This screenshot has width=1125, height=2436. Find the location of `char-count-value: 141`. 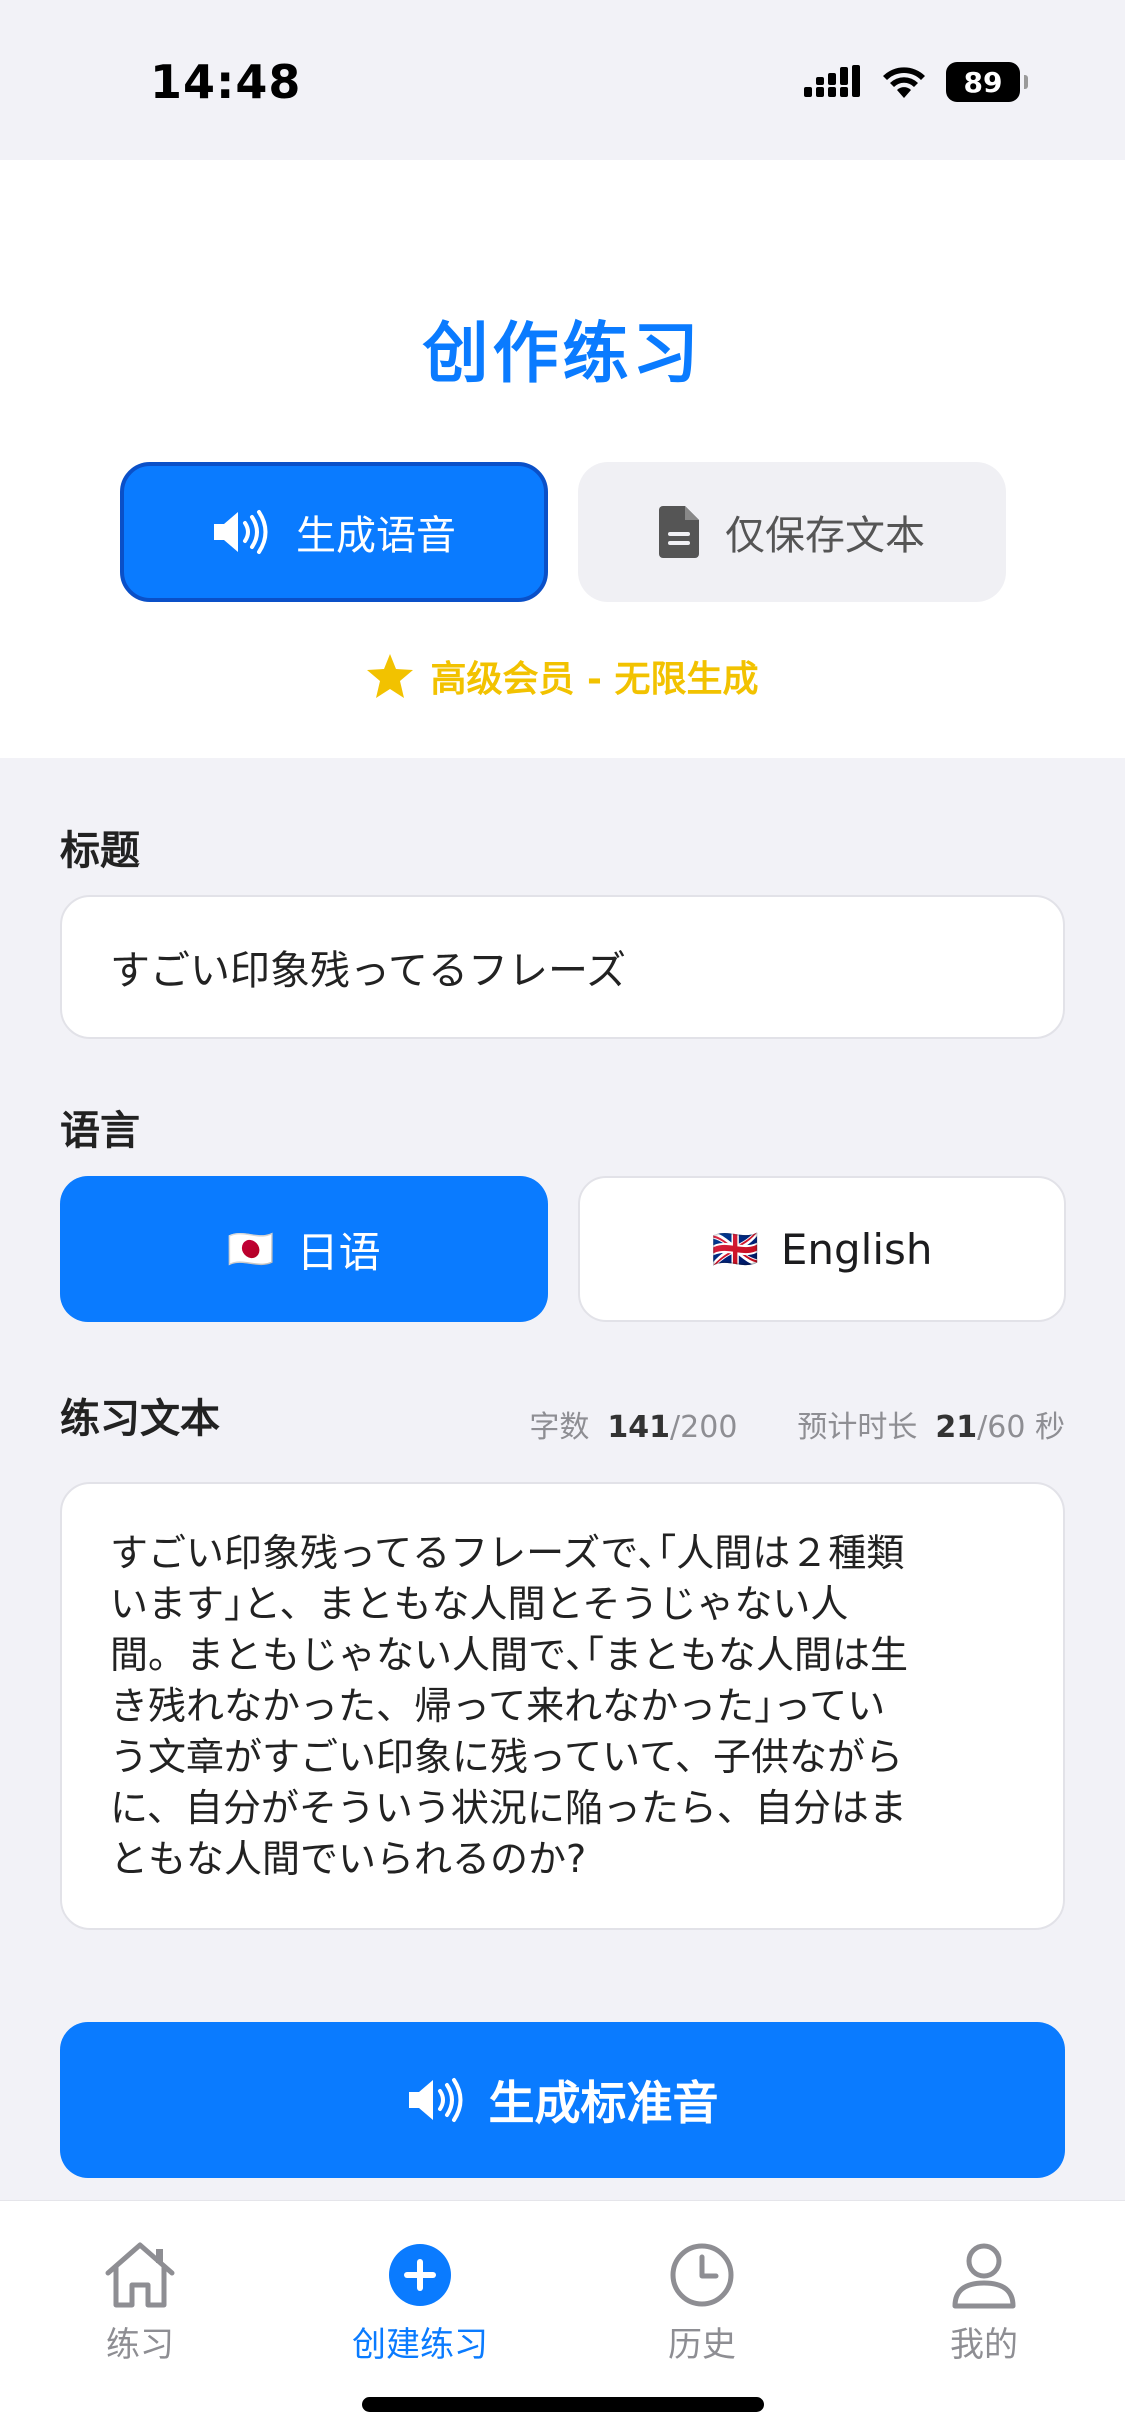

char-count-value: 141 is located at coordinates (639, 1427).